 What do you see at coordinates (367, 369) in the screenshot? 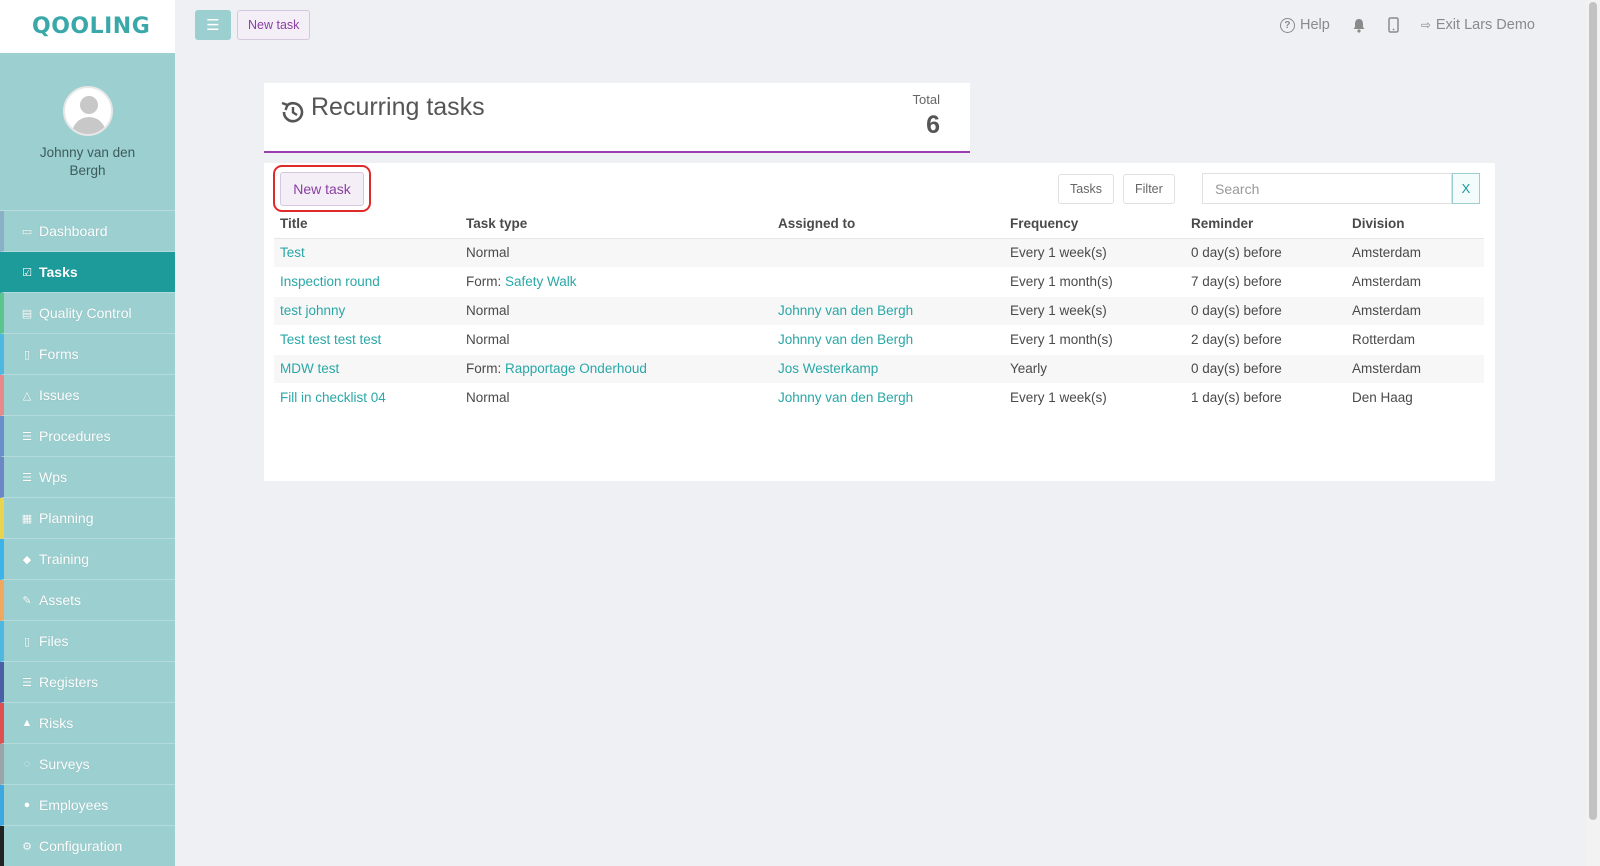
I see `cell-title: MDW test` at bounding box center [367, 369].